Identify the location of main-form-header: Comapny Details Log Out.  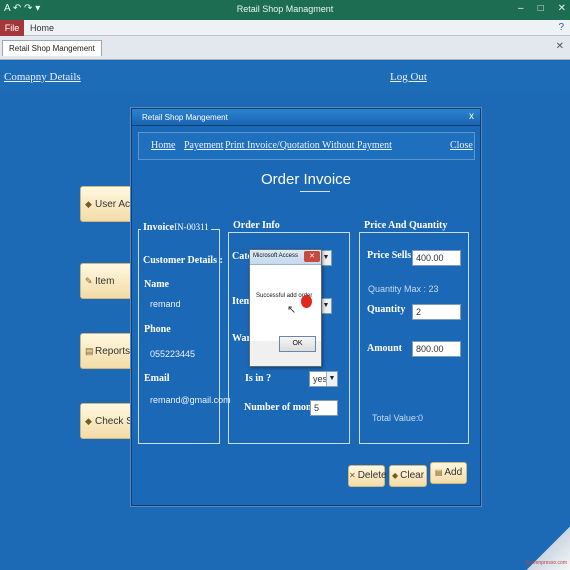
(285, 77).